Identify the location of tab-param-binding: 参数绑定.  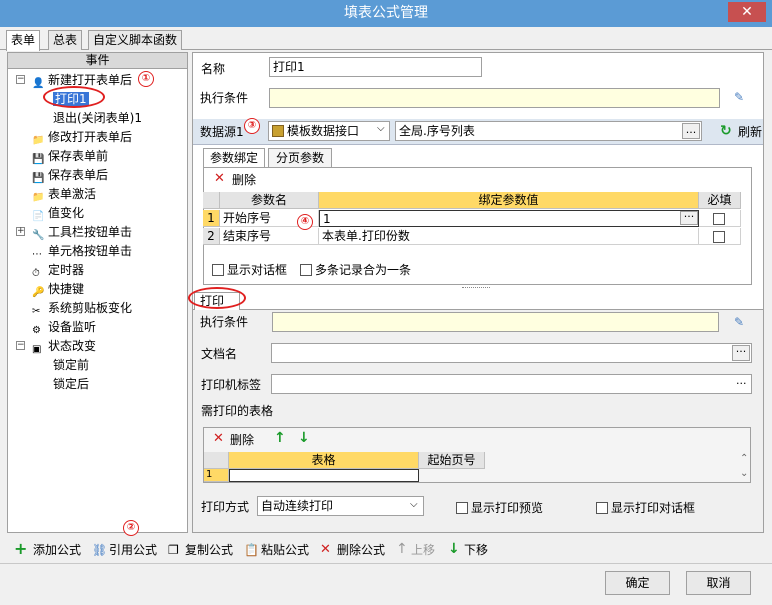
(234, 158).